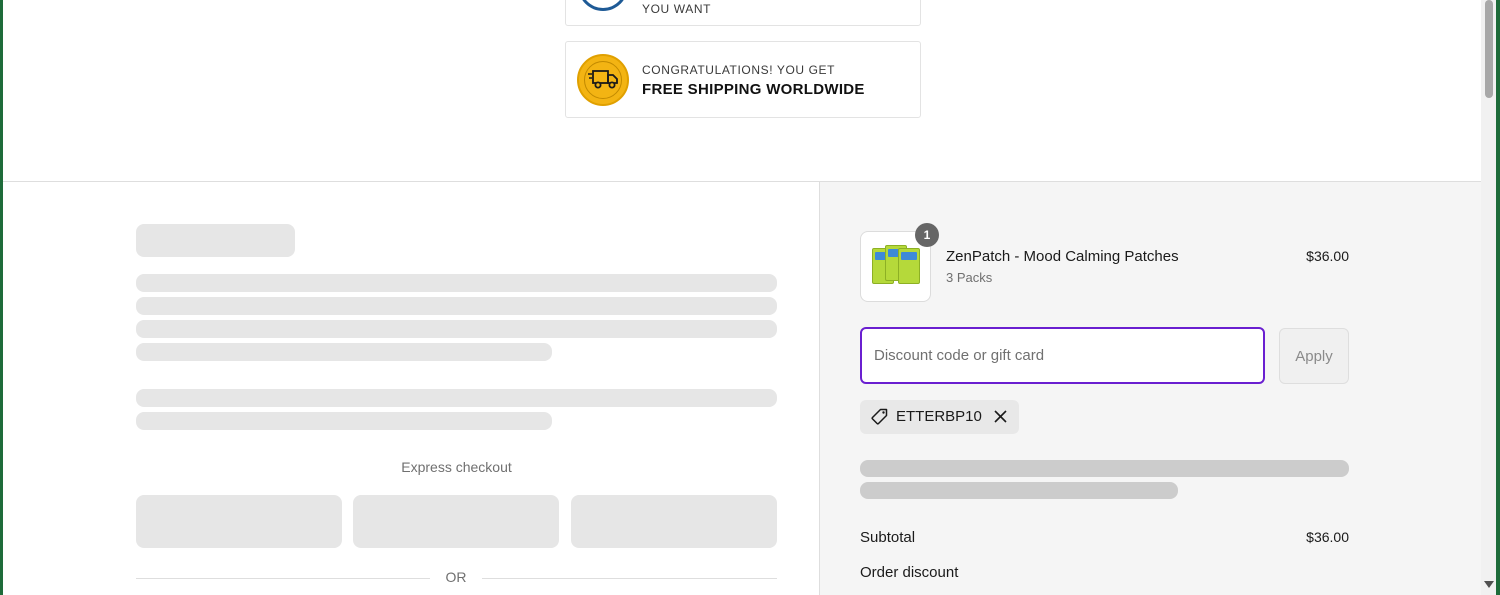  I want to click on express-checkout-label: Express checkout, so click(456, 467).